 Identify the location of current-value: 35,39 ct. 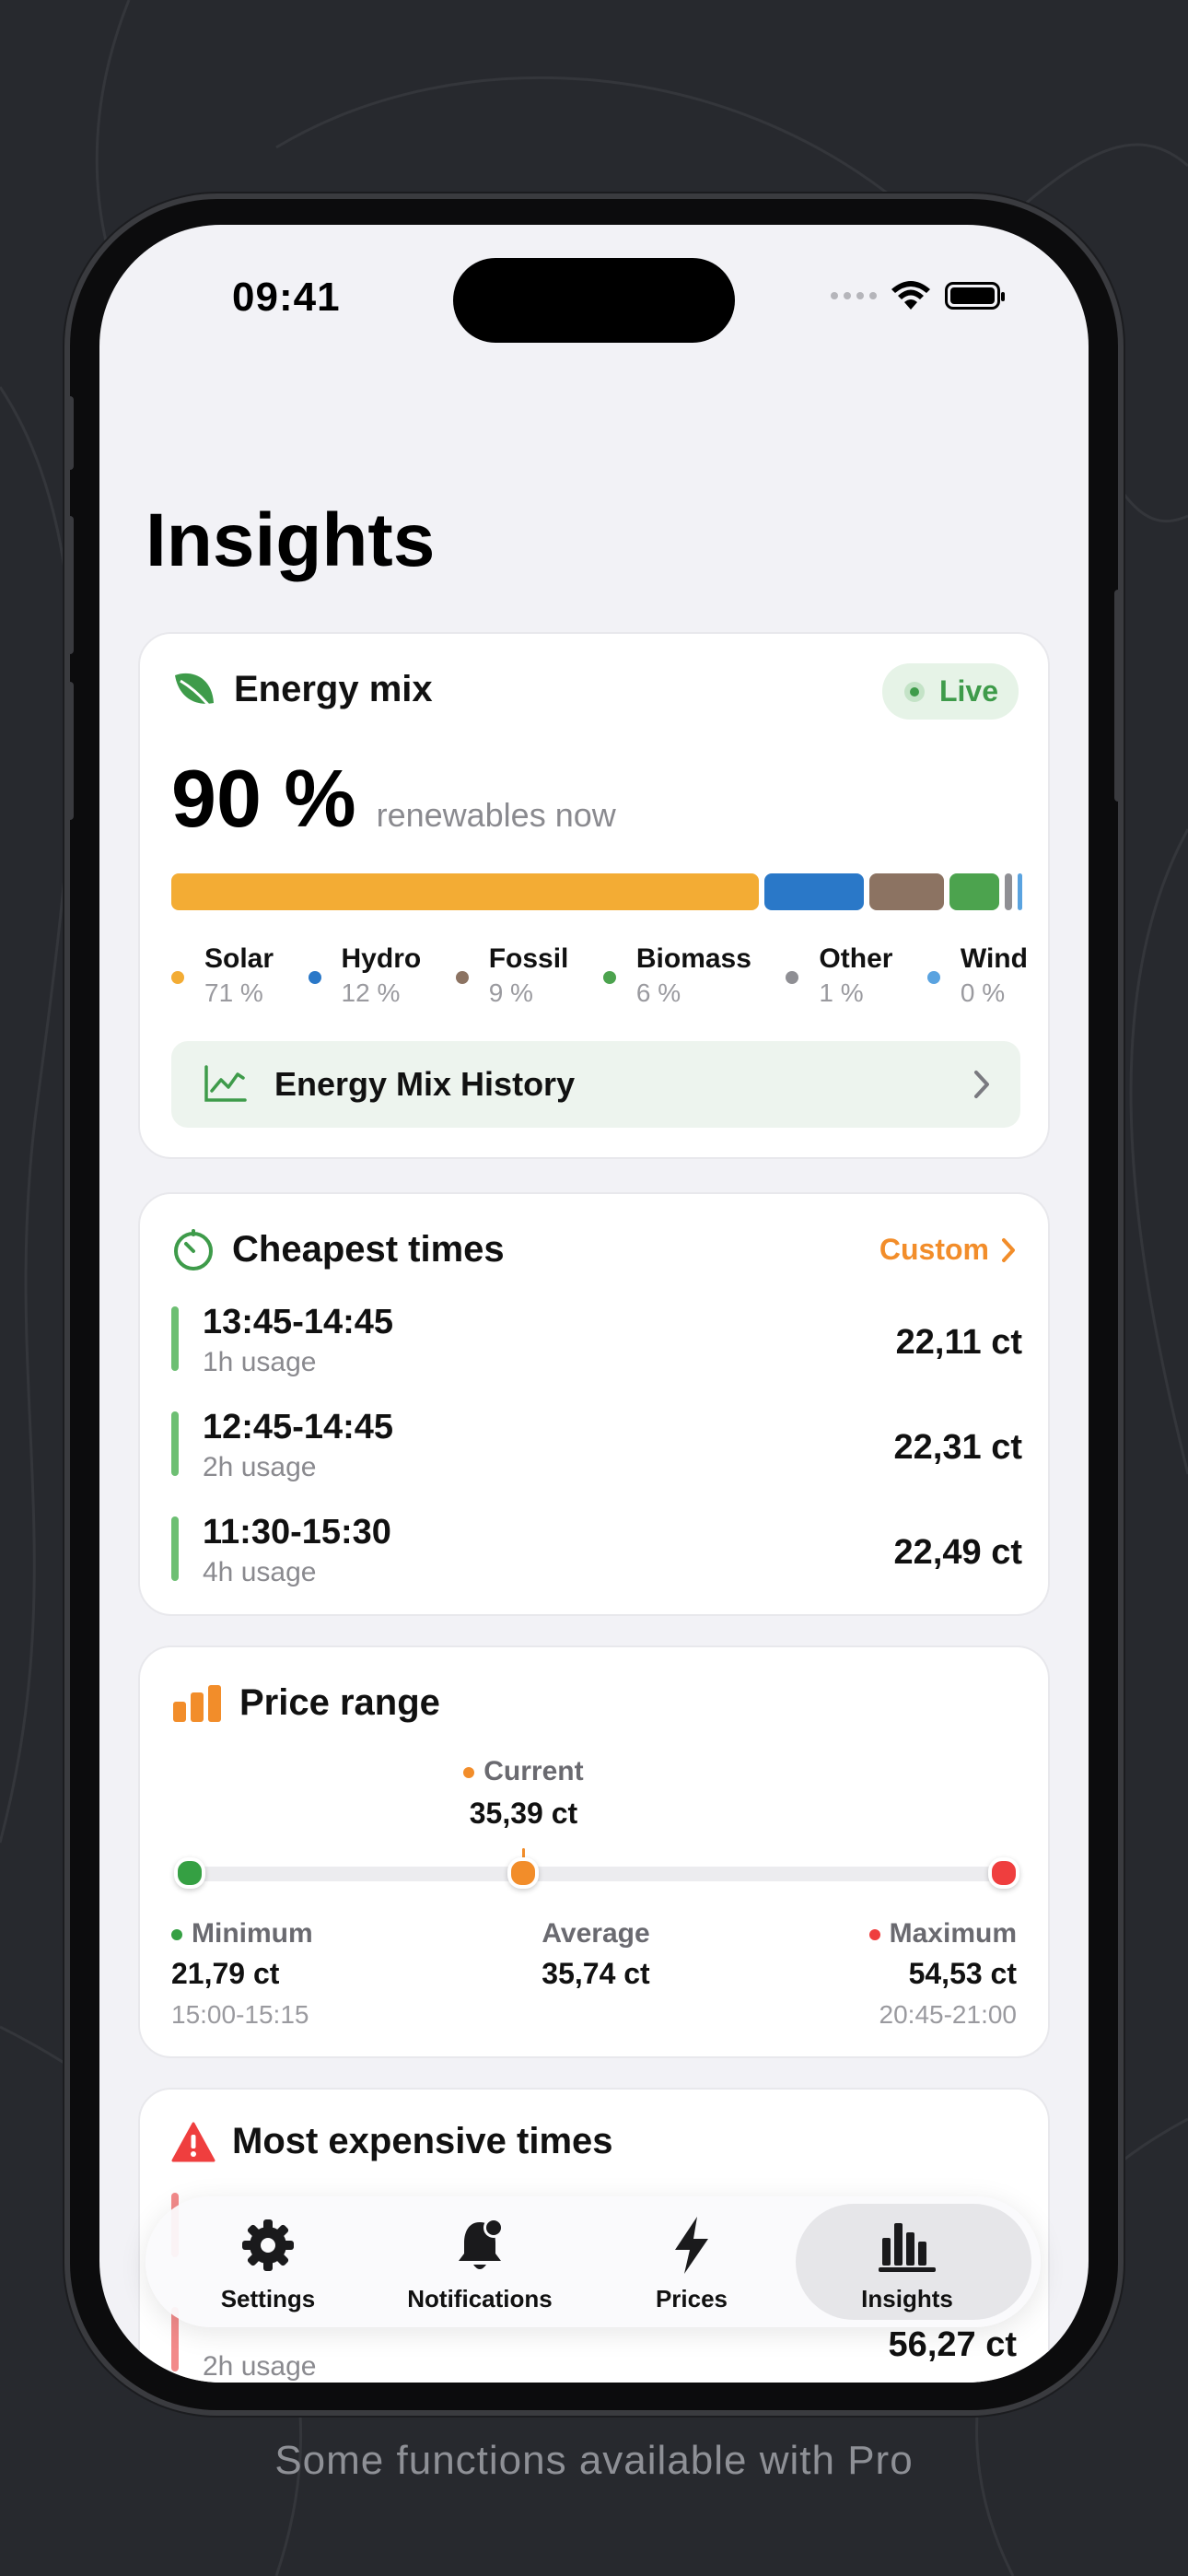
(523, 1813).